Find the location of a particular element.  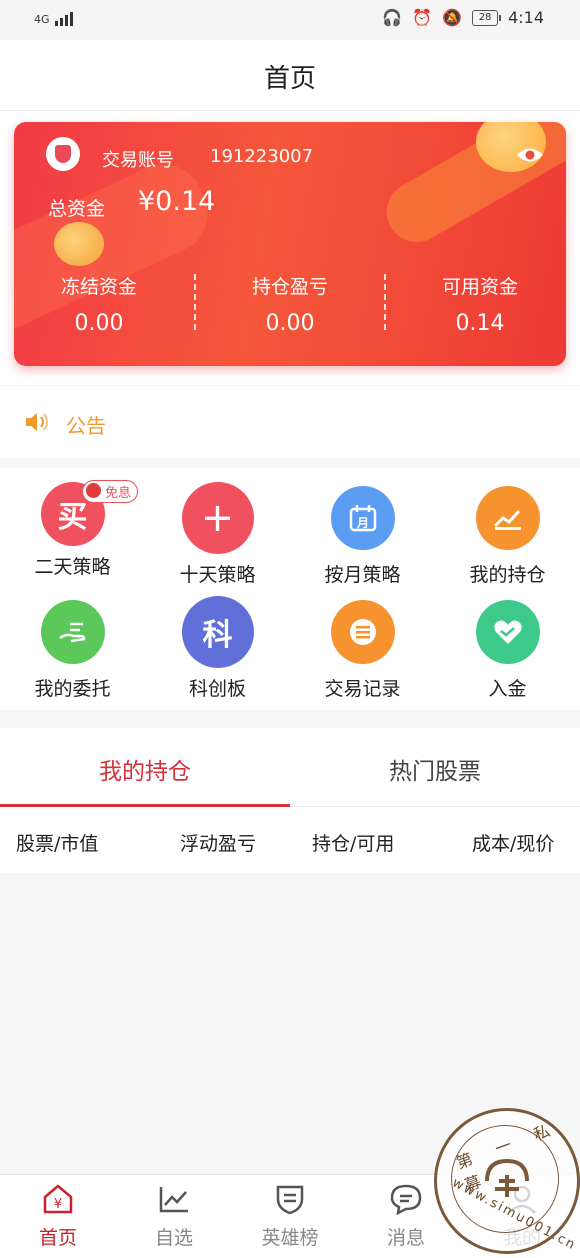

shortcut-label: 十天策略 is located at coordinates (217, 575).